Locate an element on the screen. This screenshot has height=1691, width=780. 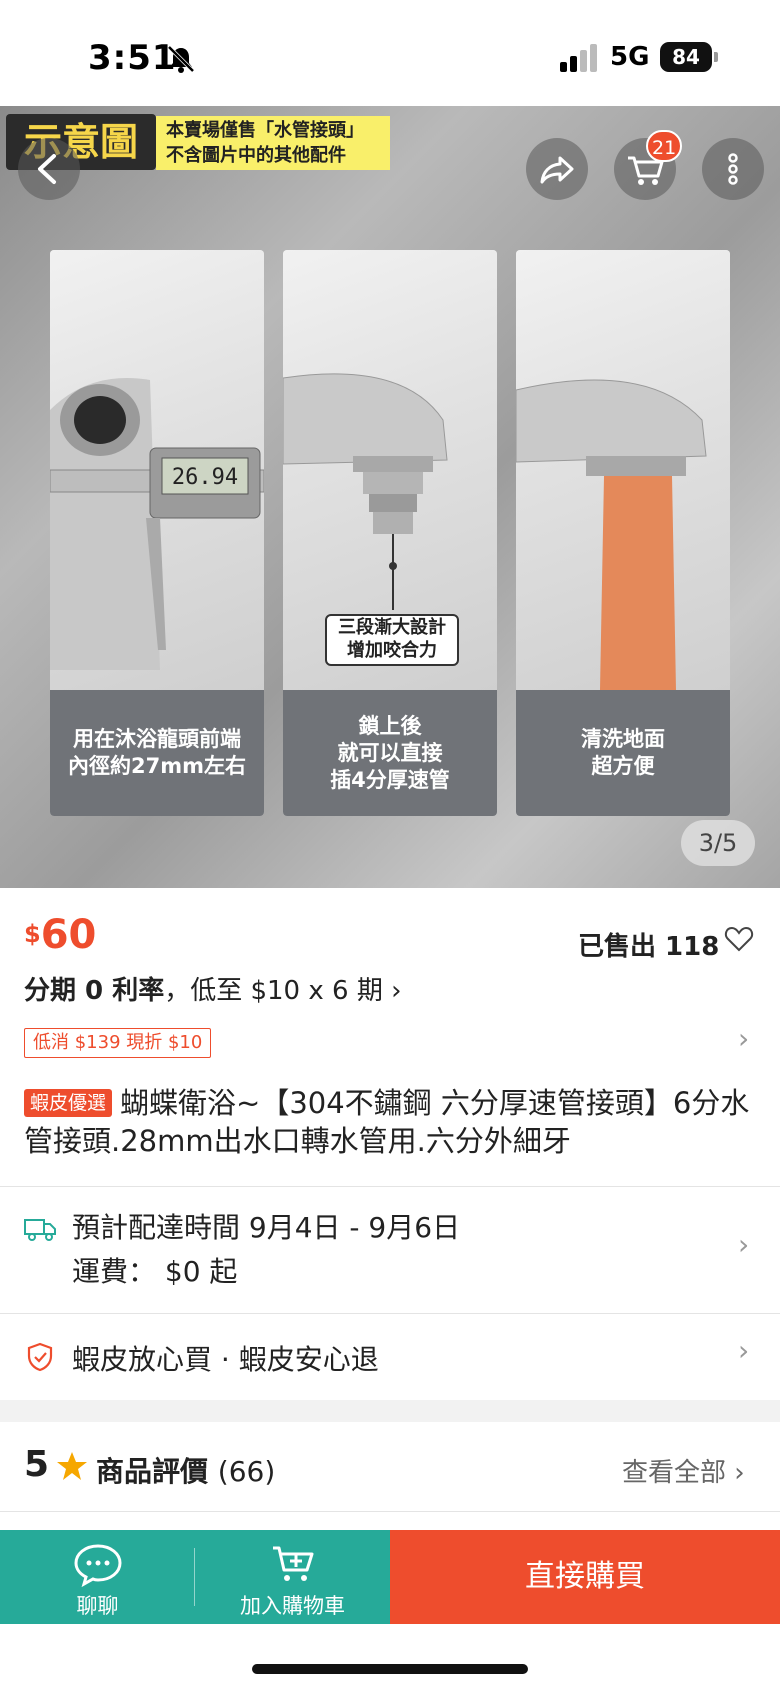
rating-label: 商品評價 (66) is located at coordinates (185, 1470).